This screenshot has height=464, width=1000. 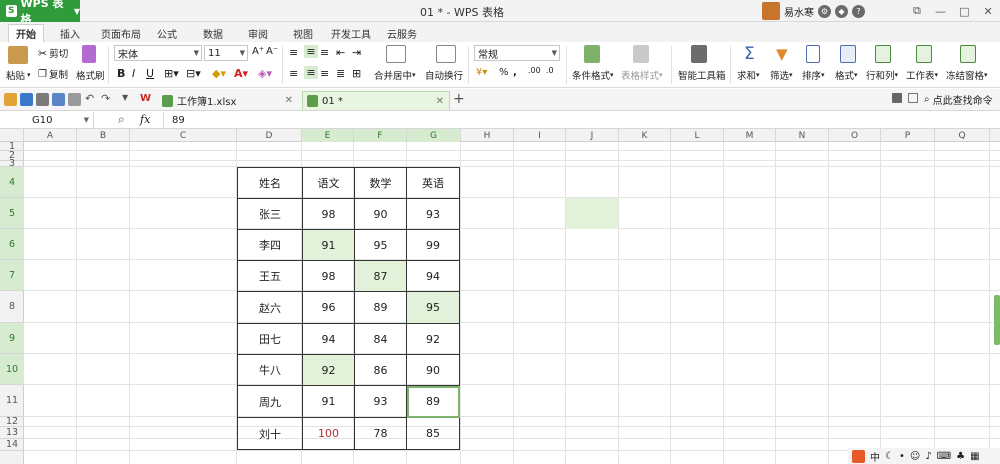 What do you see at coordinates (781, 75) in the screenshot?
I see `filter-button: 筛选 ▾` at bounding box center [781, 75].